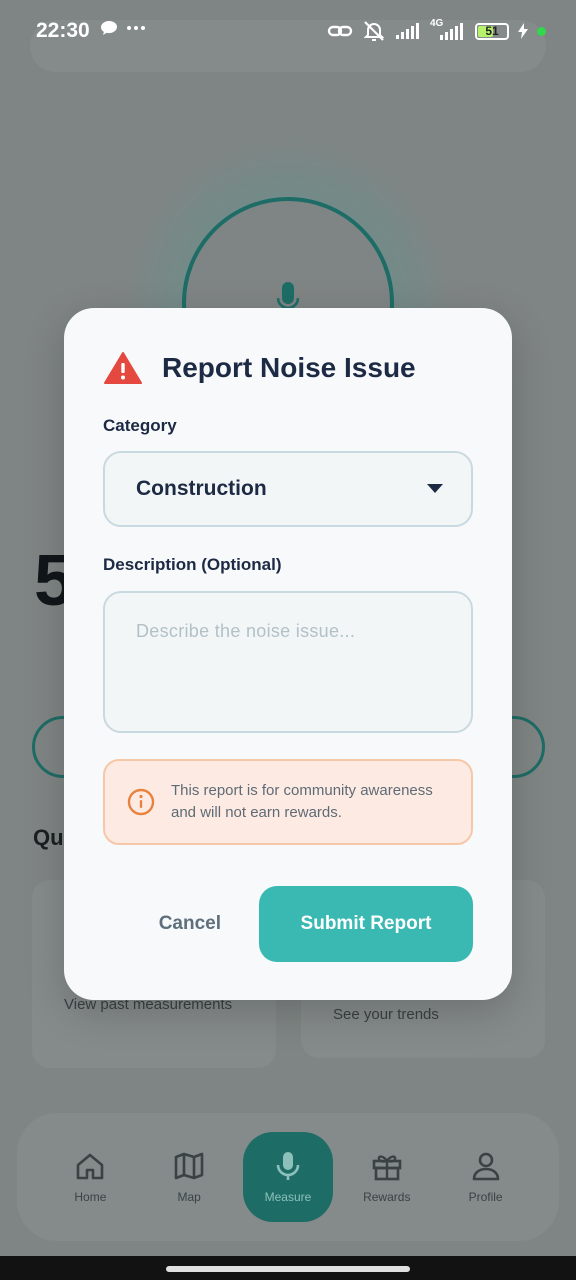 The width and height of the screenshot is (576, 1280). Describe the element at coordinates (288, 489) in the screenshot. I see `category-select: Construction` at that location.